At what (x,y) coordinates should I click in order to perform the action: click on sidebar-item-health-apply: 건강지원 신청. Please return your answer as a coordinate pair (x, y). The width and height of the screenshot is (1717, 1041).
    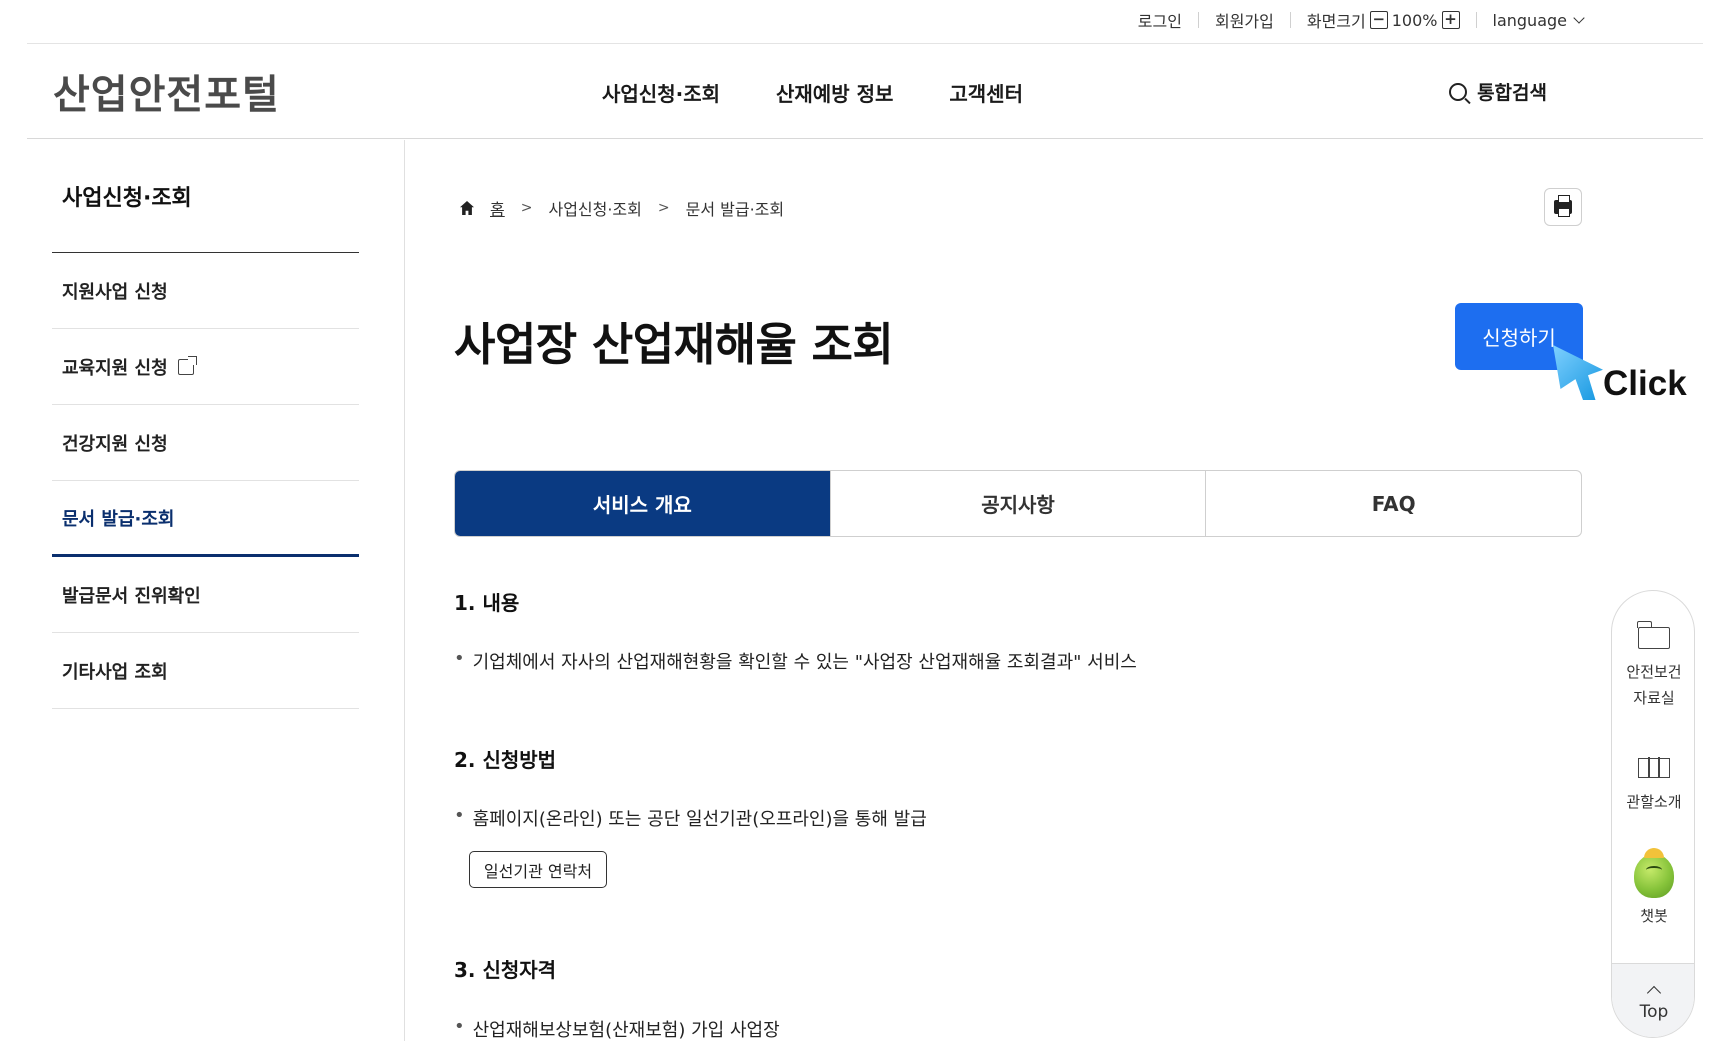
    Looking at the image, I should click on (205, 443).